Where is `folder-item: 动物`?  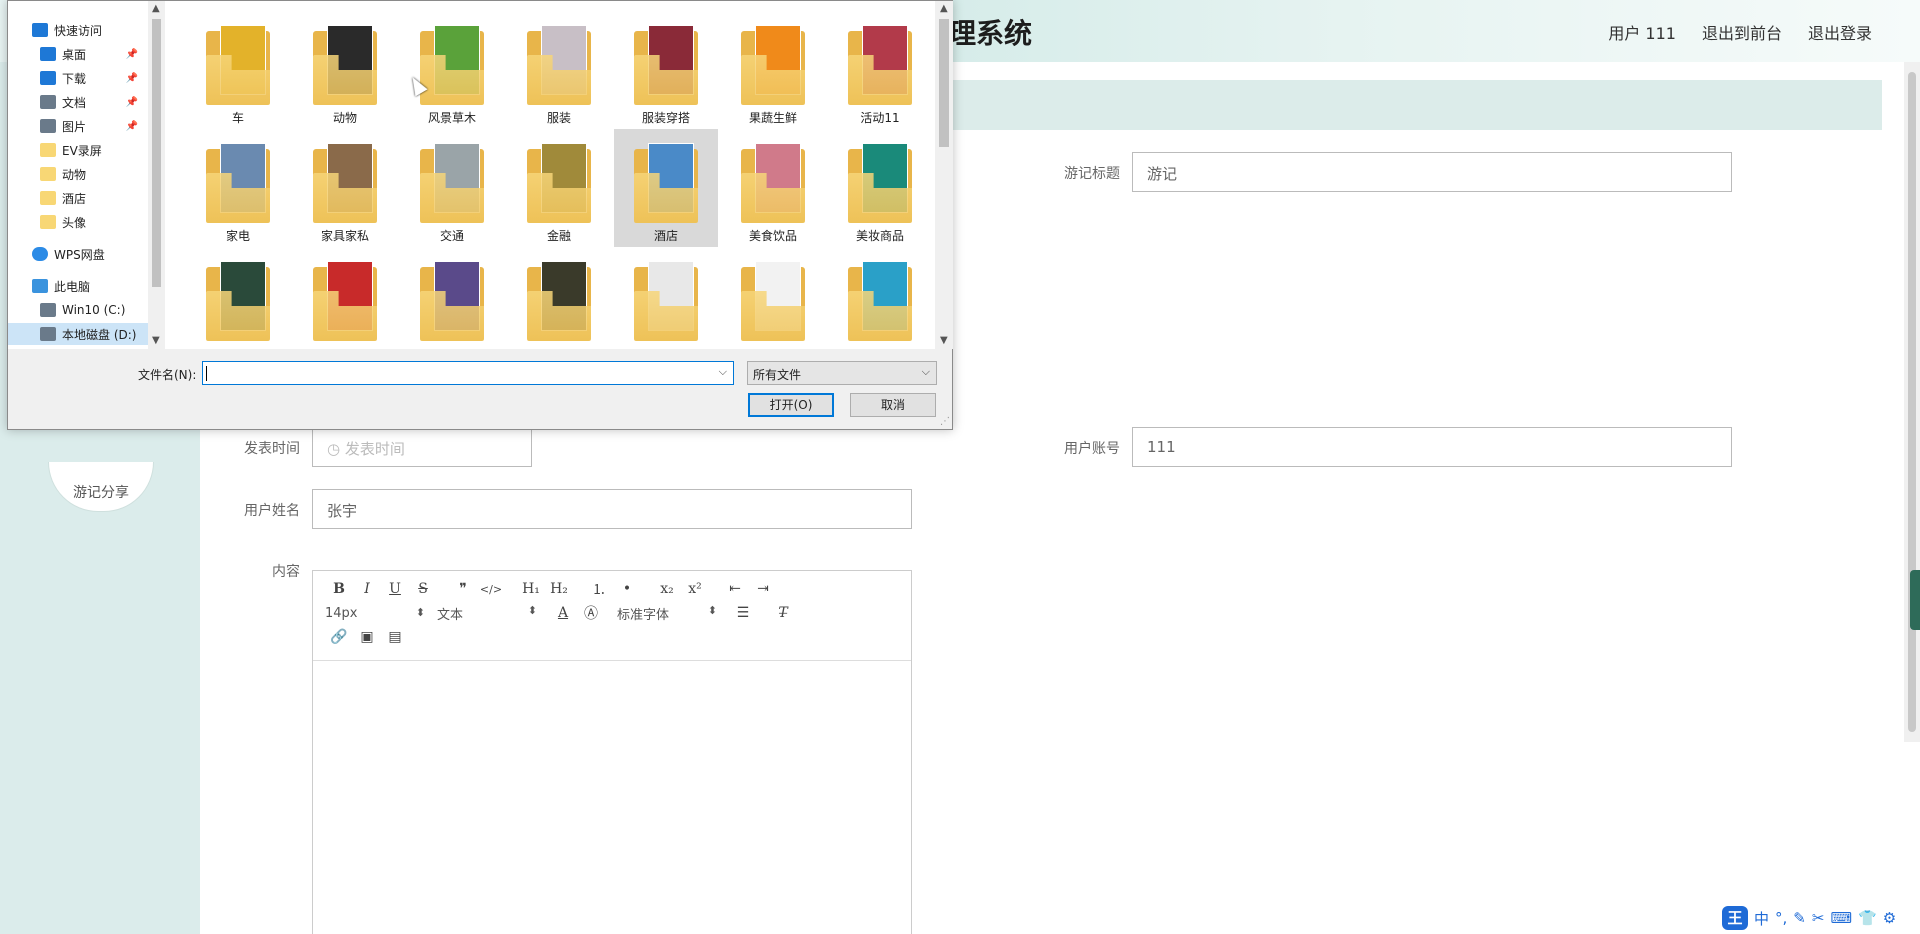 folder-item: 动物 is located at coordinates (345, 70).